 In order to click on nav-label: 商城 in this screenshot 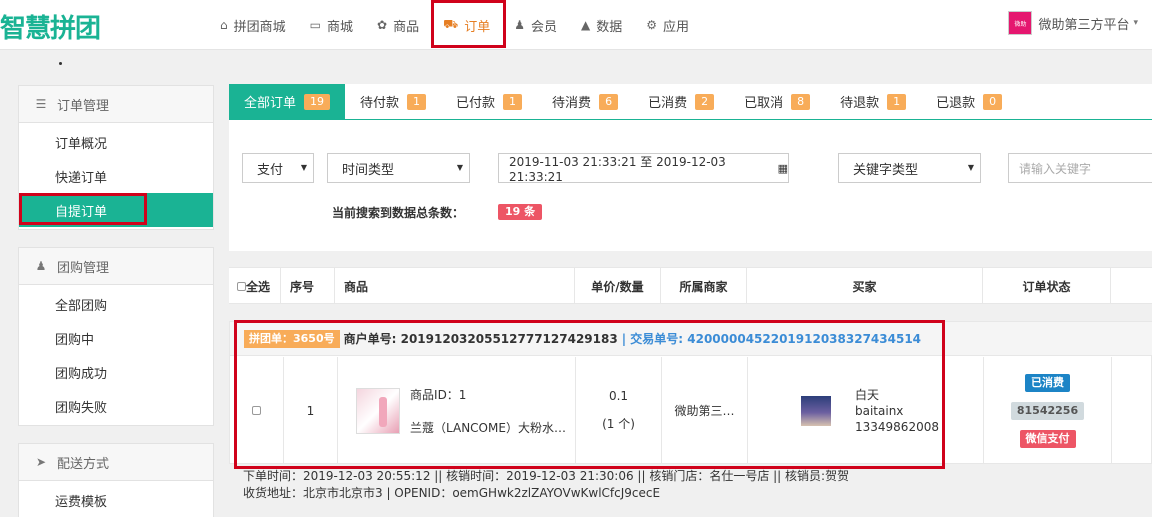, I will do `click(339, 27)`.